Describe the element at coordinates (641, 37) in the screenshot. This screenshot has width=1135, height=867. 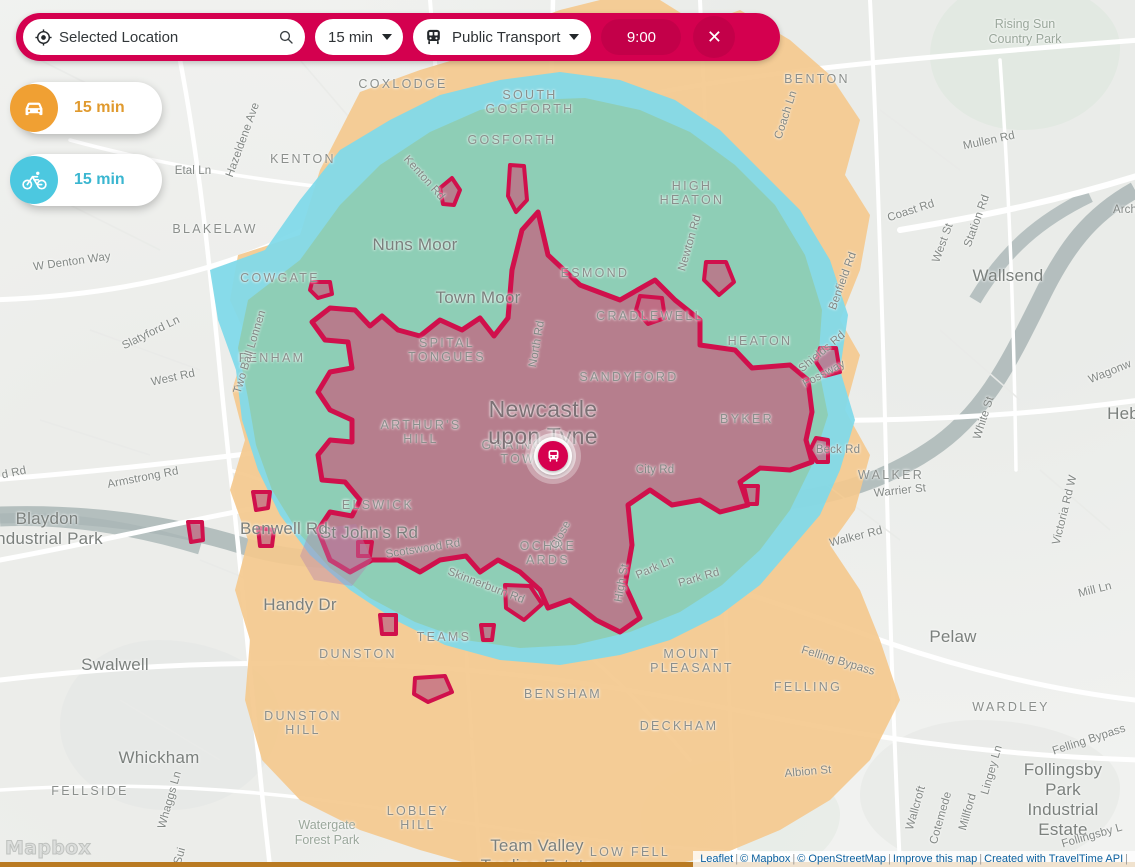
I see `departure-time: 9:00` at that location.